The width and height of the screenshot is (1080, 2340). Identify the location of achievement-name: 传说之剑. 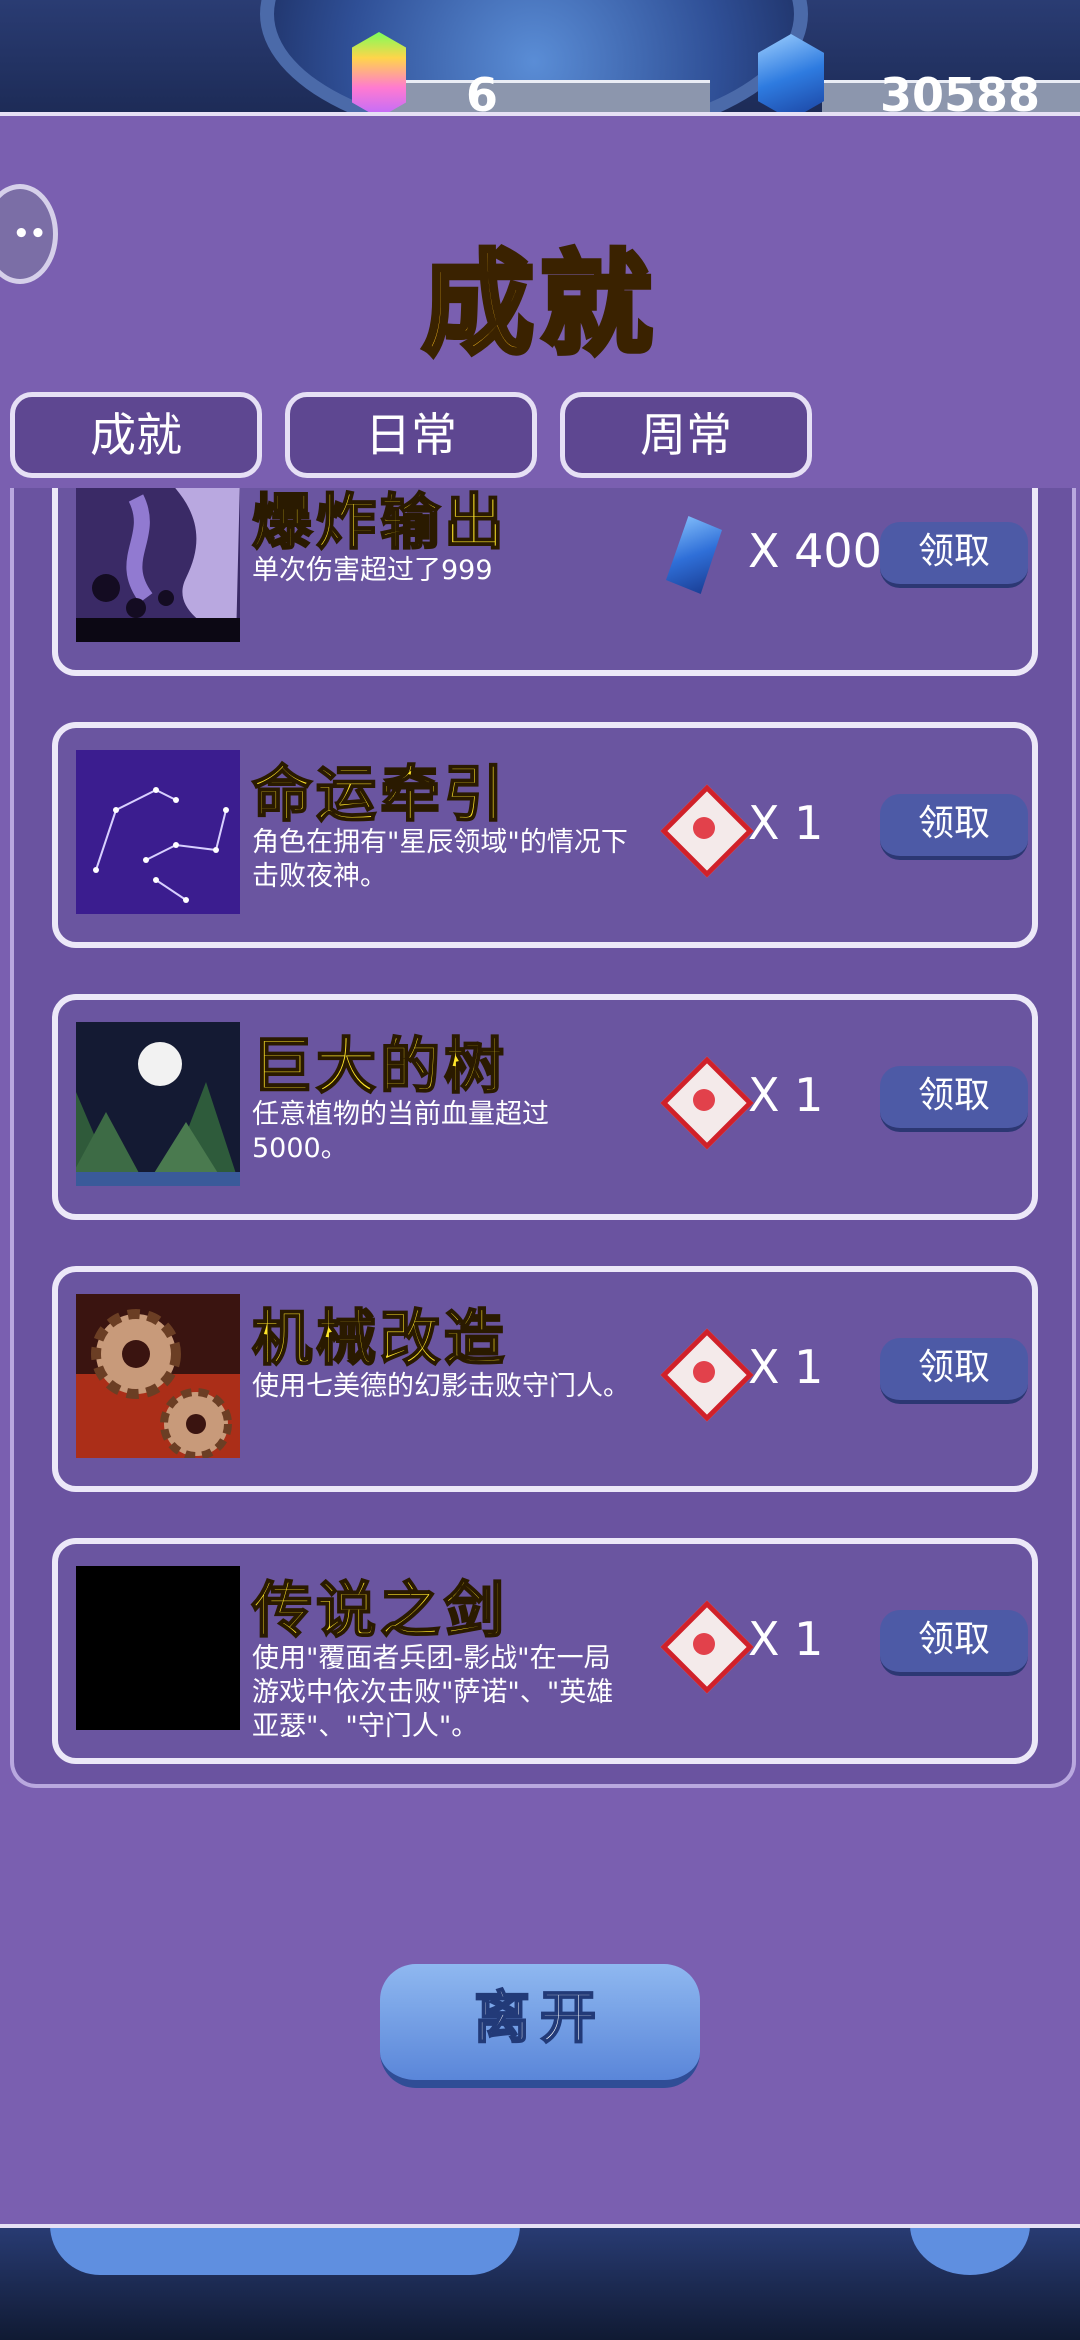
(379, 1611).